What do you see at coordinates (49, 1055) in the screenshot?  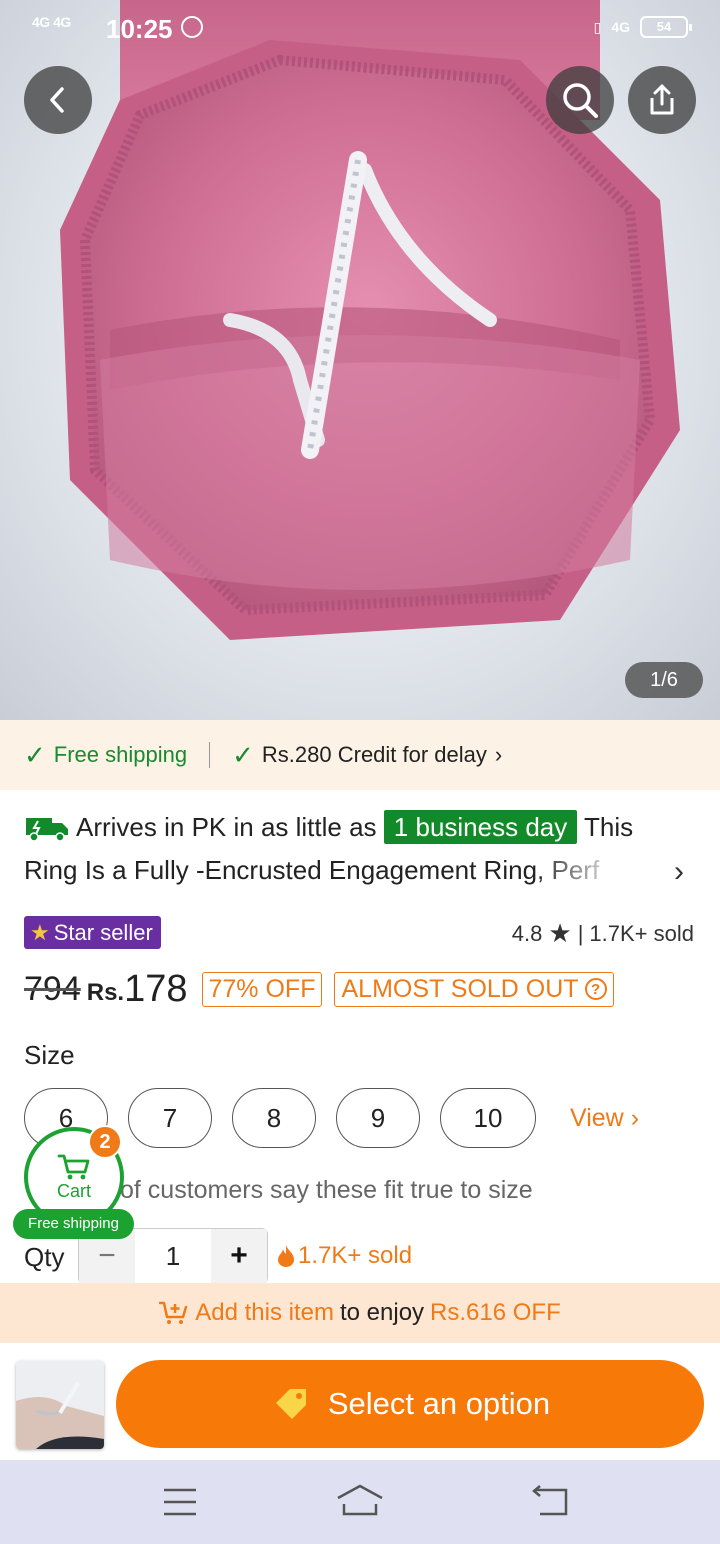 I see `size-heading: Size` at bounding box center [49, 1055].